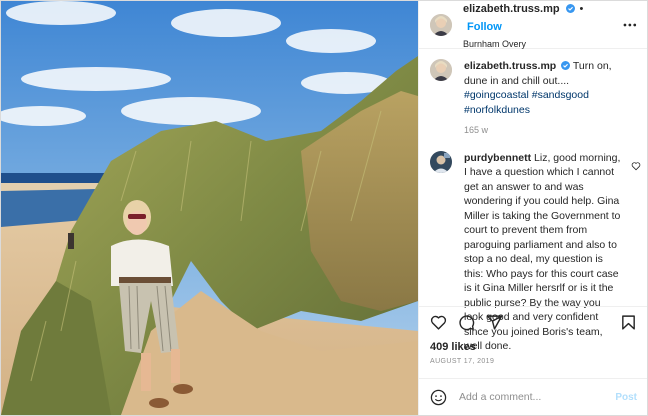  Describe the element at coordinates (453, 347) in the screenshot. I see `likes-count: 409 likes` at that location.